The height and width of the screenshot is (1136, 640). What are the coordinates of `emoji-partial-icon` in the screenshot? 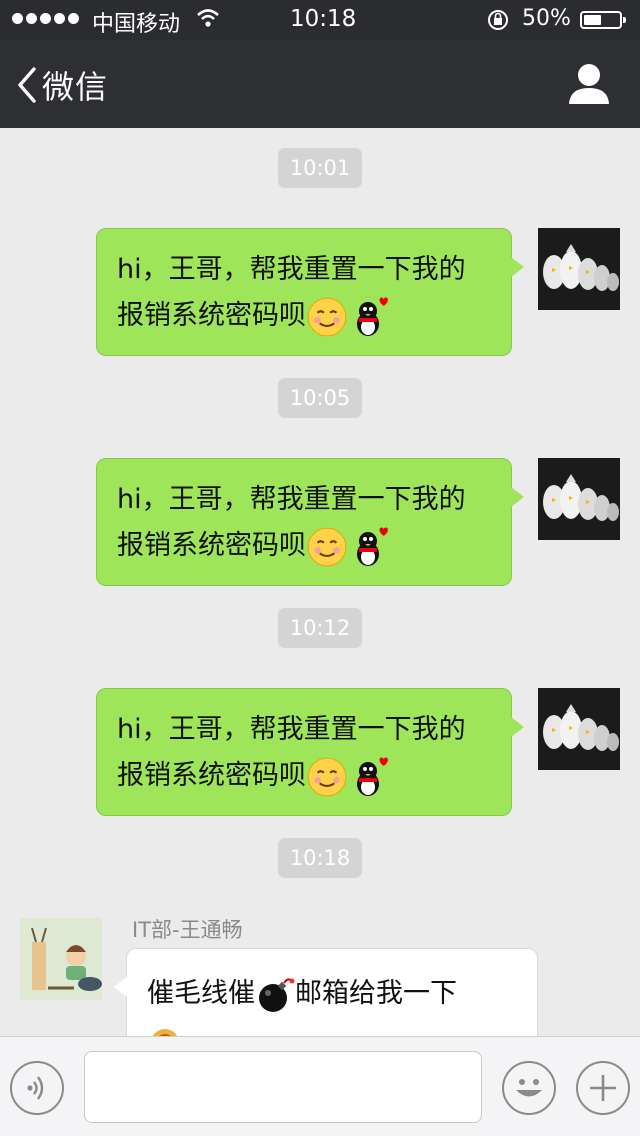 It's located at (165, 1032).